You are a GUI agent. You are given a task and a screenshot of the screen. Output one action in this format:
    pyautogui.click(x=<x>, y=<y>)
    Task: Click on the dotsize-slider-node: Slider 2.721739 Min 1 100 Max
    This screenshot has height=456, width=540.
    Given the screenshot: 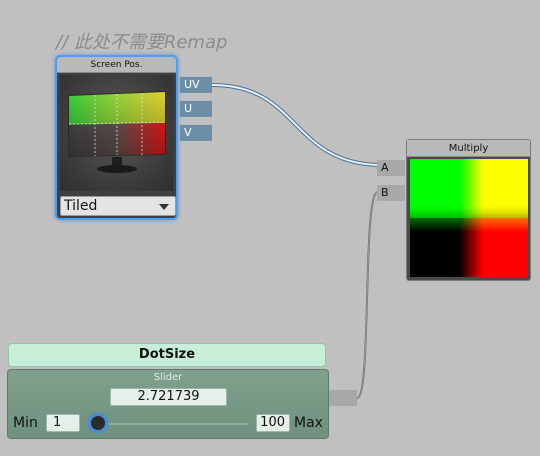 What is the action you would take?
    pyautogui.click(x=168, y=404)
    